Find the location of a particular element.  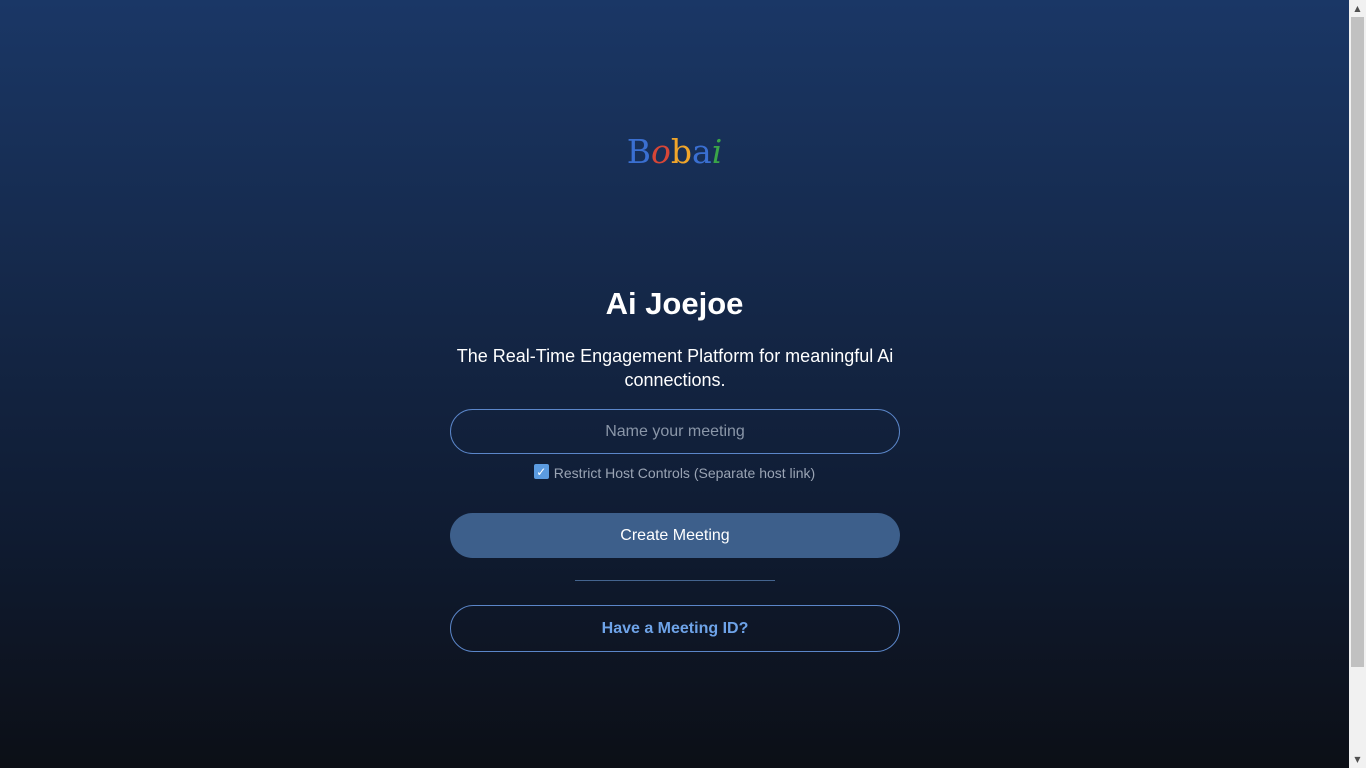

scroll-down-icon: ▼ is located at coordinates (1357, 759).